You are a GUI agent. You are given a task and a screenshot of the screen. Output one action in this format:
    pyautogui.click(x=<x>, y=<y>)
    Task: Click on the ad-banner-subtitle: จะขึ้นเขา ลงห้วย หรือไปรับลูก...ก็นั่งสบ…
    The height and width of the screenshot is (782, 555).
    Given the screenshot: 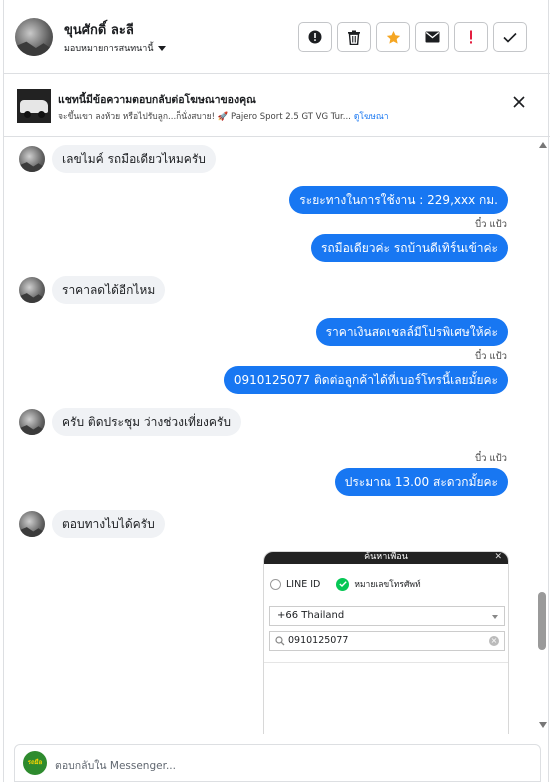 What is the action you would take?
    pyautogui.click(x=223, y=116)
    